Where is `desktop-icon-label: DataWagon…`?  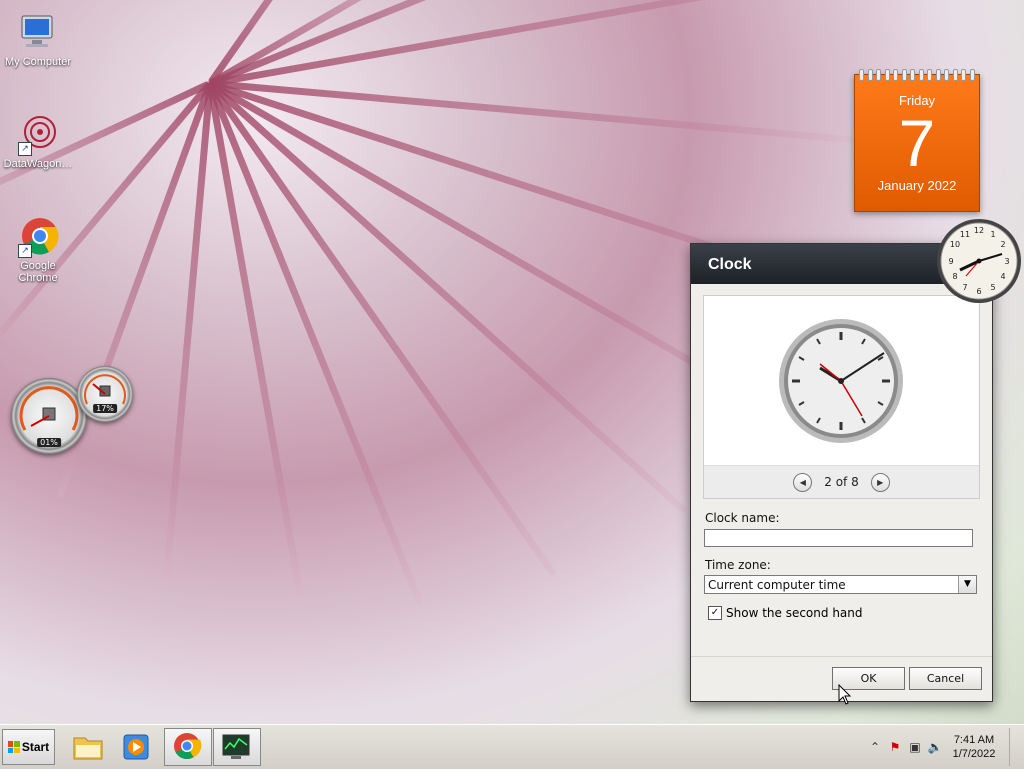
desktop-icon-label: DataWagon… is located at coordinates (38, 164).